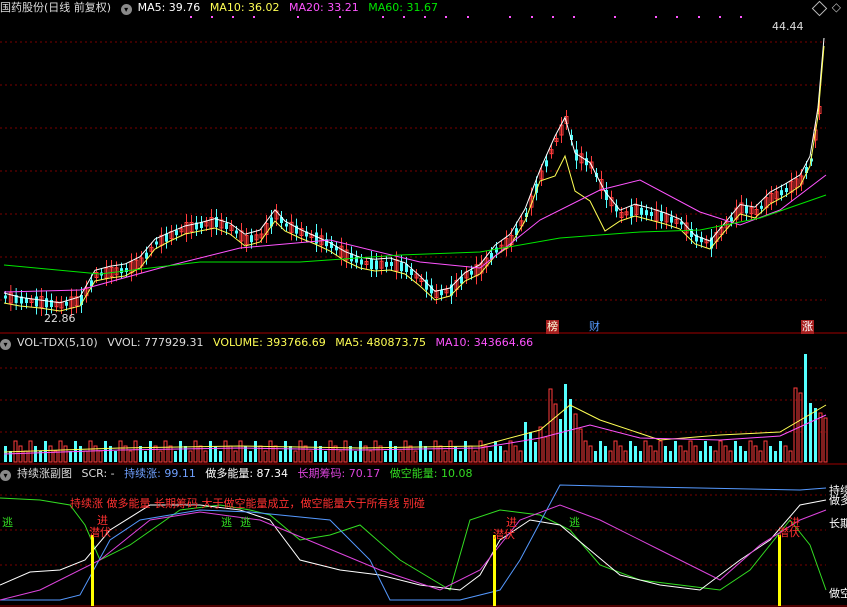 The image size is (847, 607). I want to click on indicator-menu-button: ▾, so click(126, 9).